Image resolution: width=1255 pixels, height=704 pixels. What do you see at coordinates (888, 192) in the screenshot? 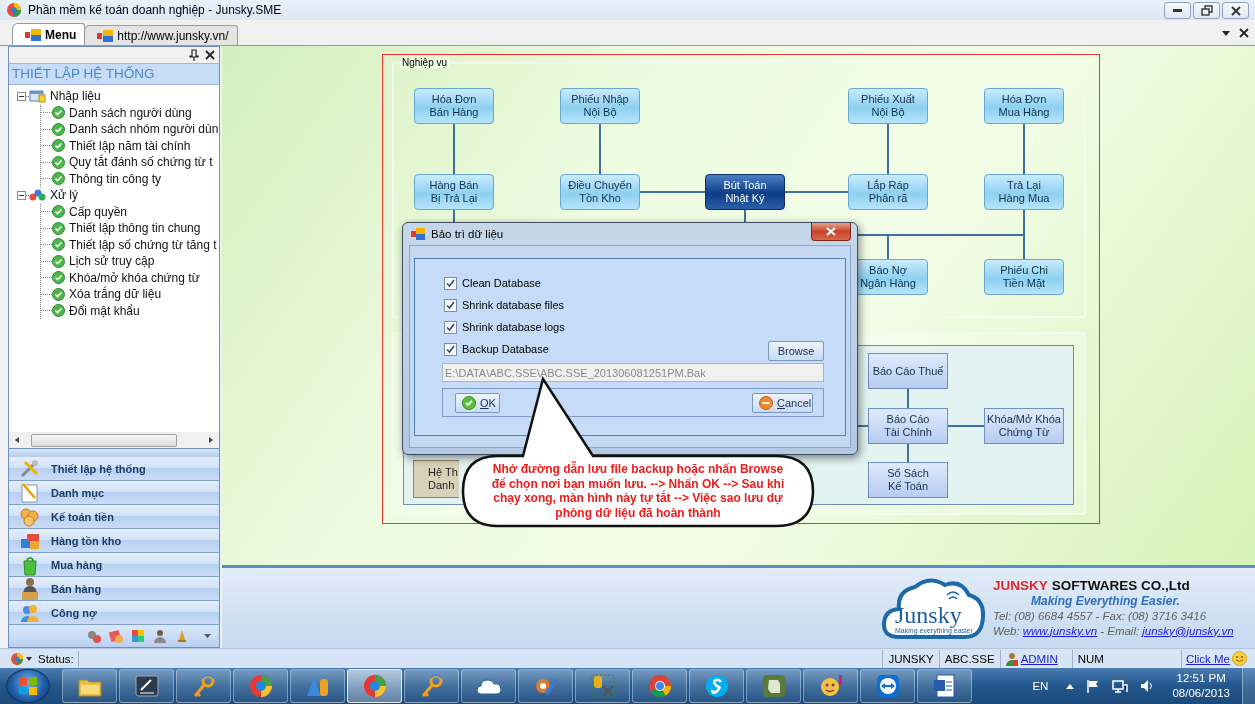
I see `diagram-node: Lắp Ráp Phân rã` at bounding box center [888, 192].